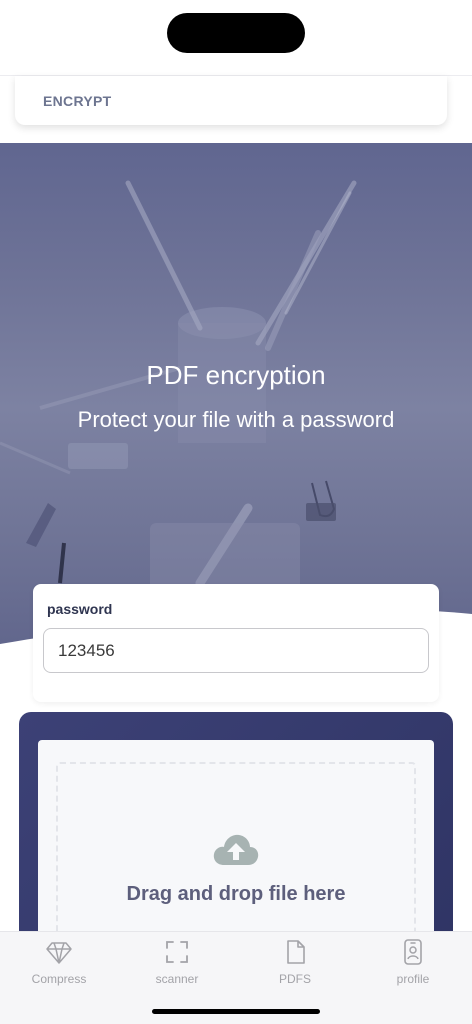 This screenshot has width=472, height=1024. I want to click on password-card: password, so click(236, 643).